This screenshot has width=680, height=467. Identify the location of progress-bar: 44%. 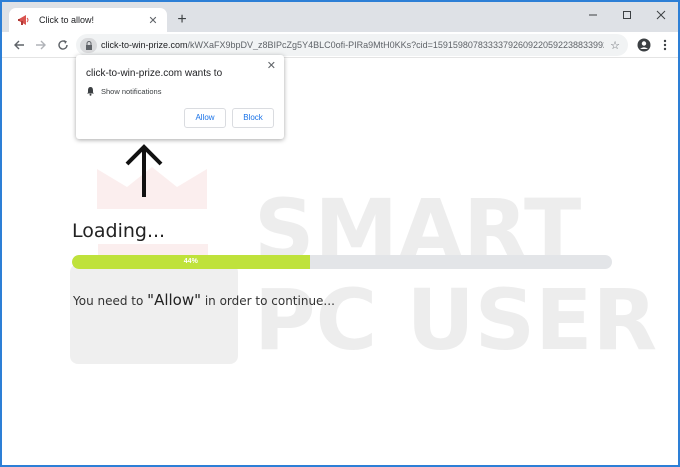
(342, 262).